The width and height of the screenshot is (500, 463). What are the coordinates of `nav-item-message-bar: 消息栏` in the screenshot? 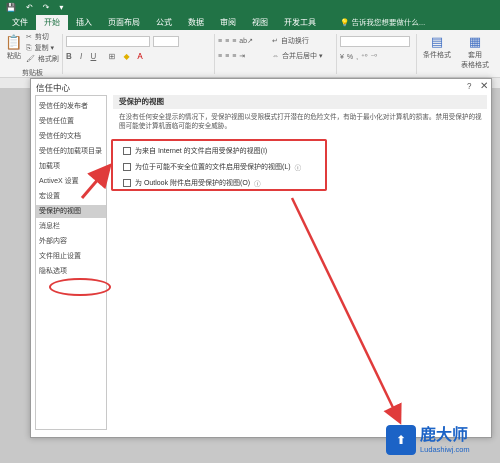 It's located at (71, 226).